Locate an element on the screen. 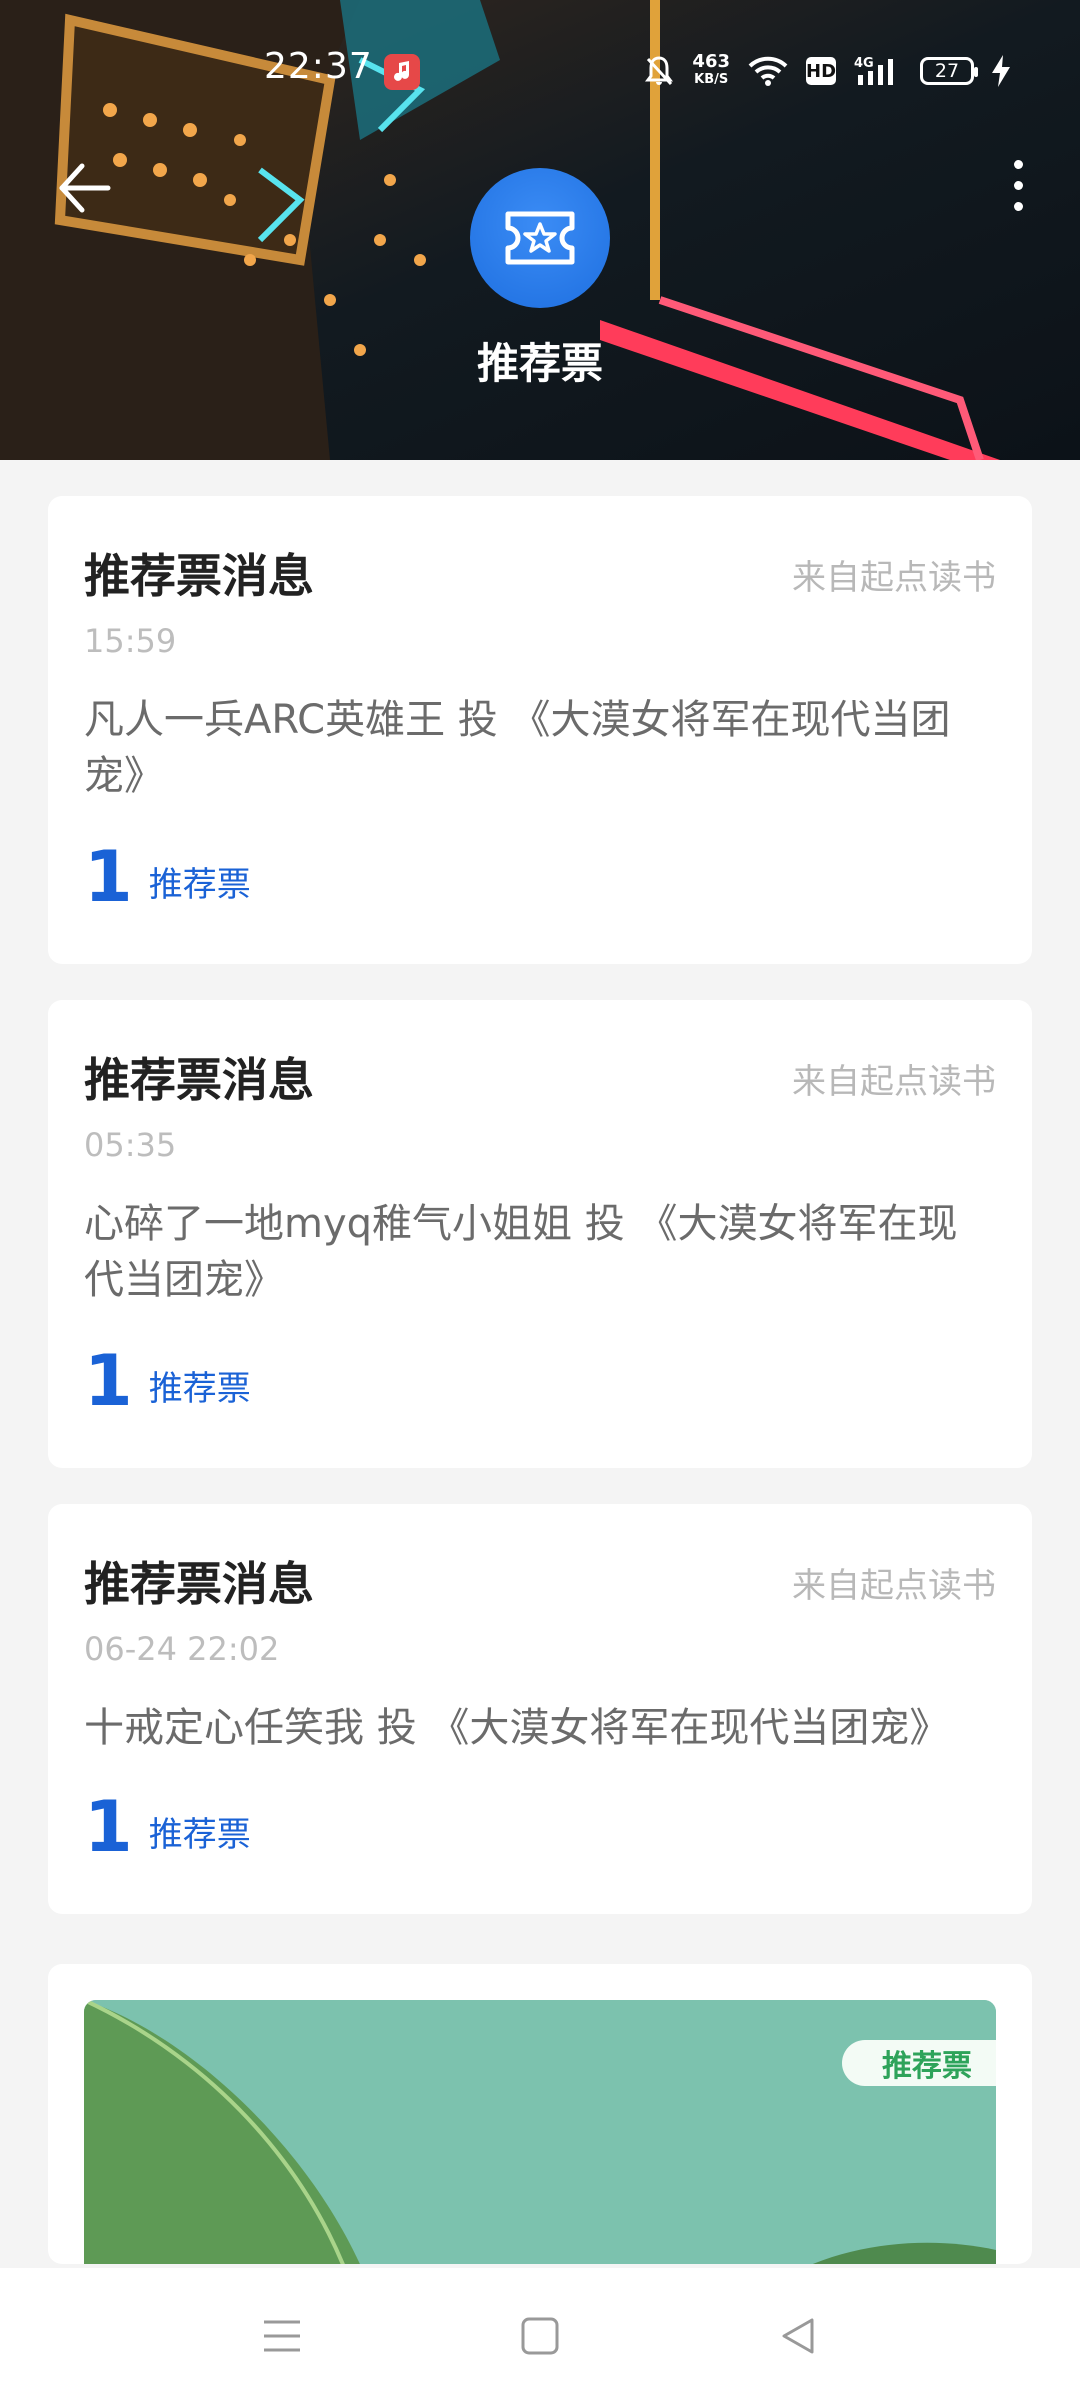 This screenshot has width=1080, height=2400. signal-icon: 4G is located at coordinates (873, 70).